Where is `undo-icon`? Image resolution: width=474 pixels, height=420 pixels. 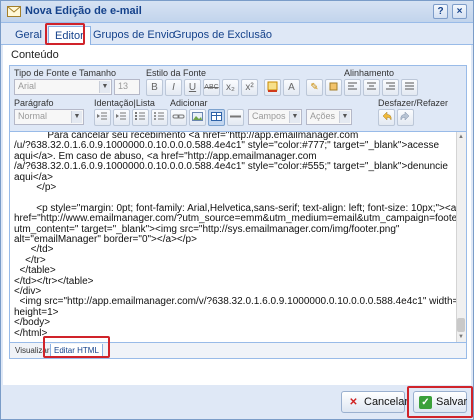 undo-icon is located at coordinates (386, 117).